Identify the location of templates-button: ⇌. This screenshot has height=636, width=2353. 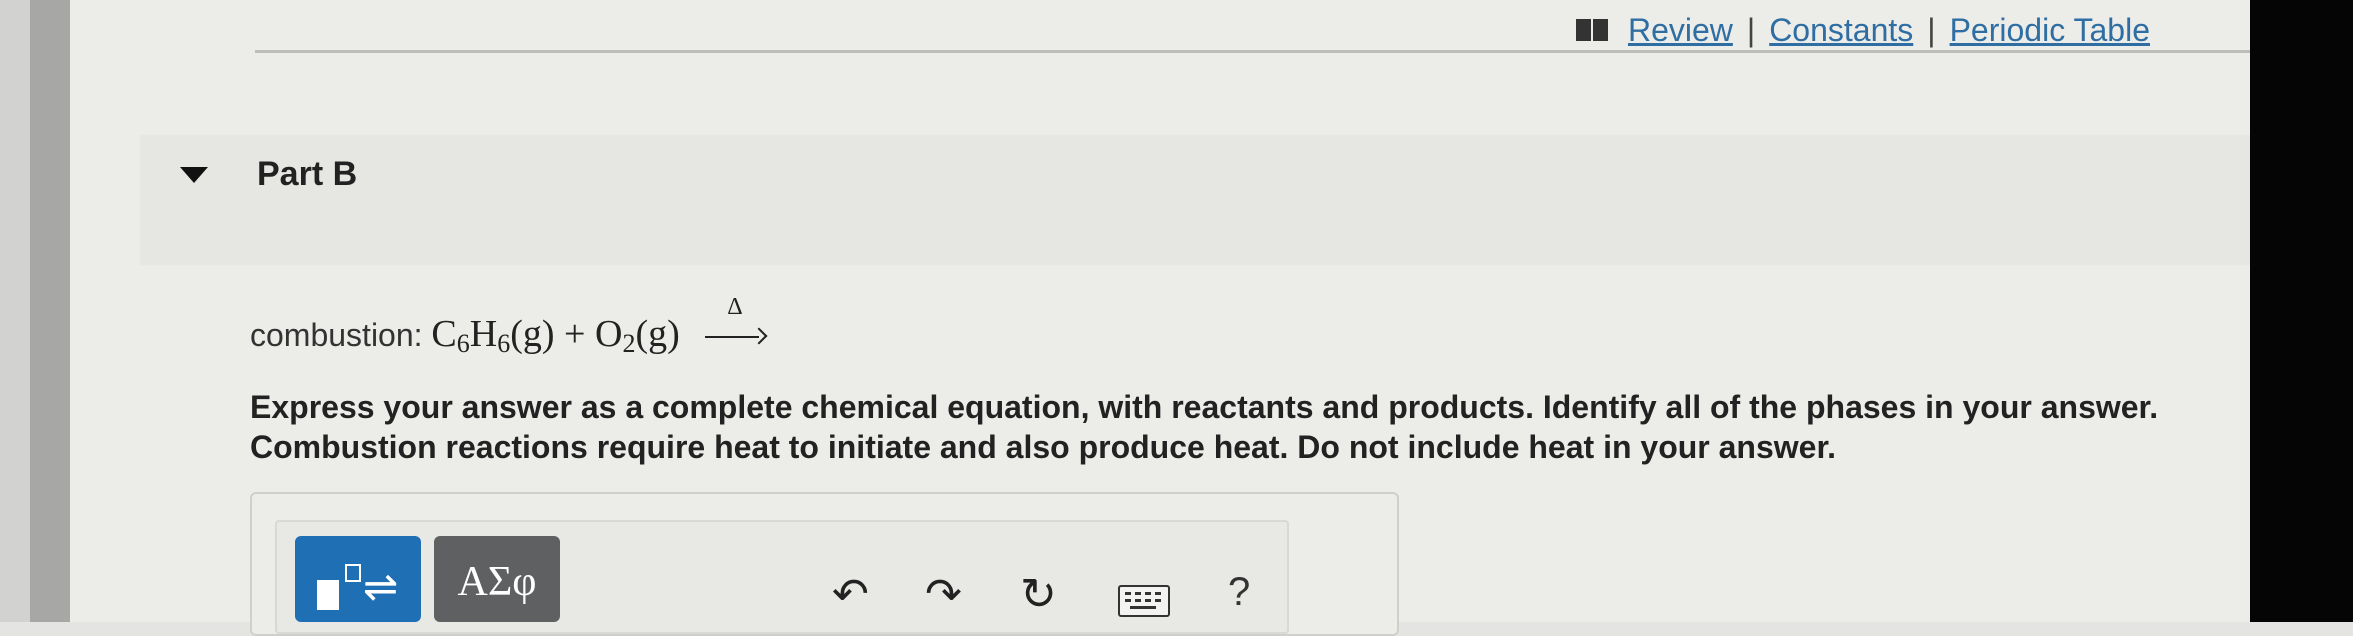
(358, 579).